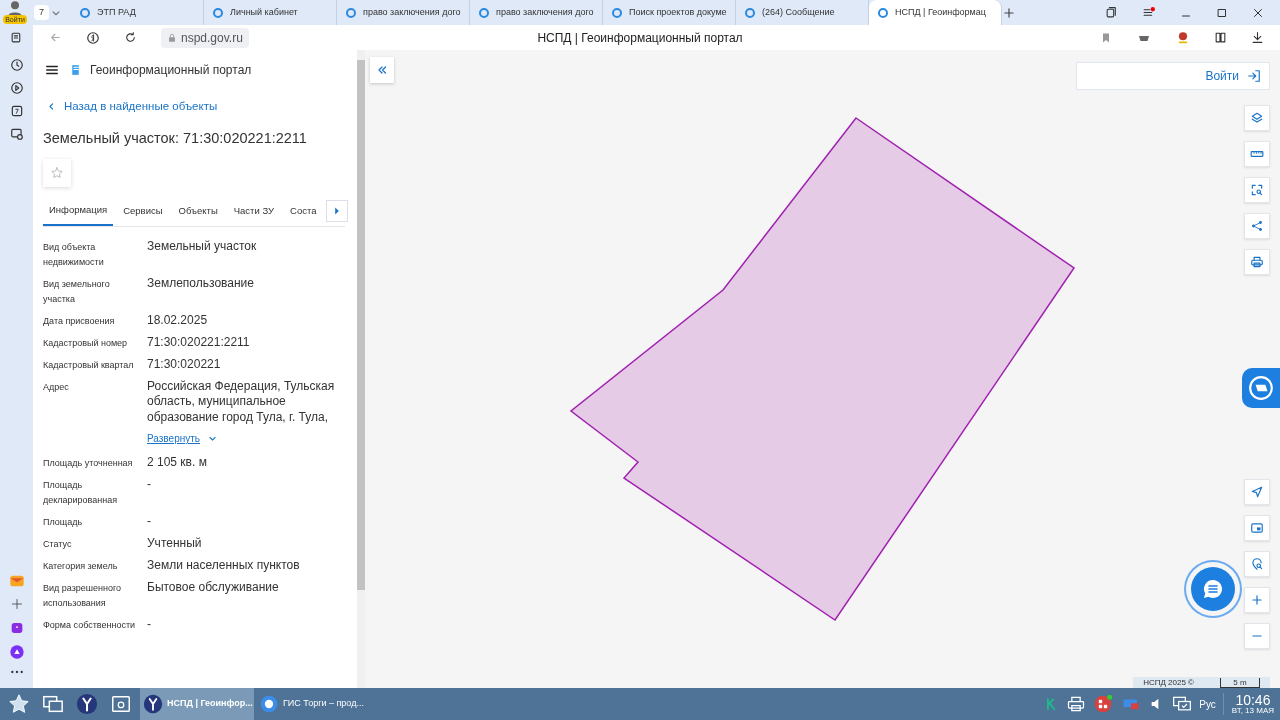  What do you see at coordinates (83, 596) in the screenshot?
I see `field-label: Вид разрешенного использования` at bounding box center [83, 596].